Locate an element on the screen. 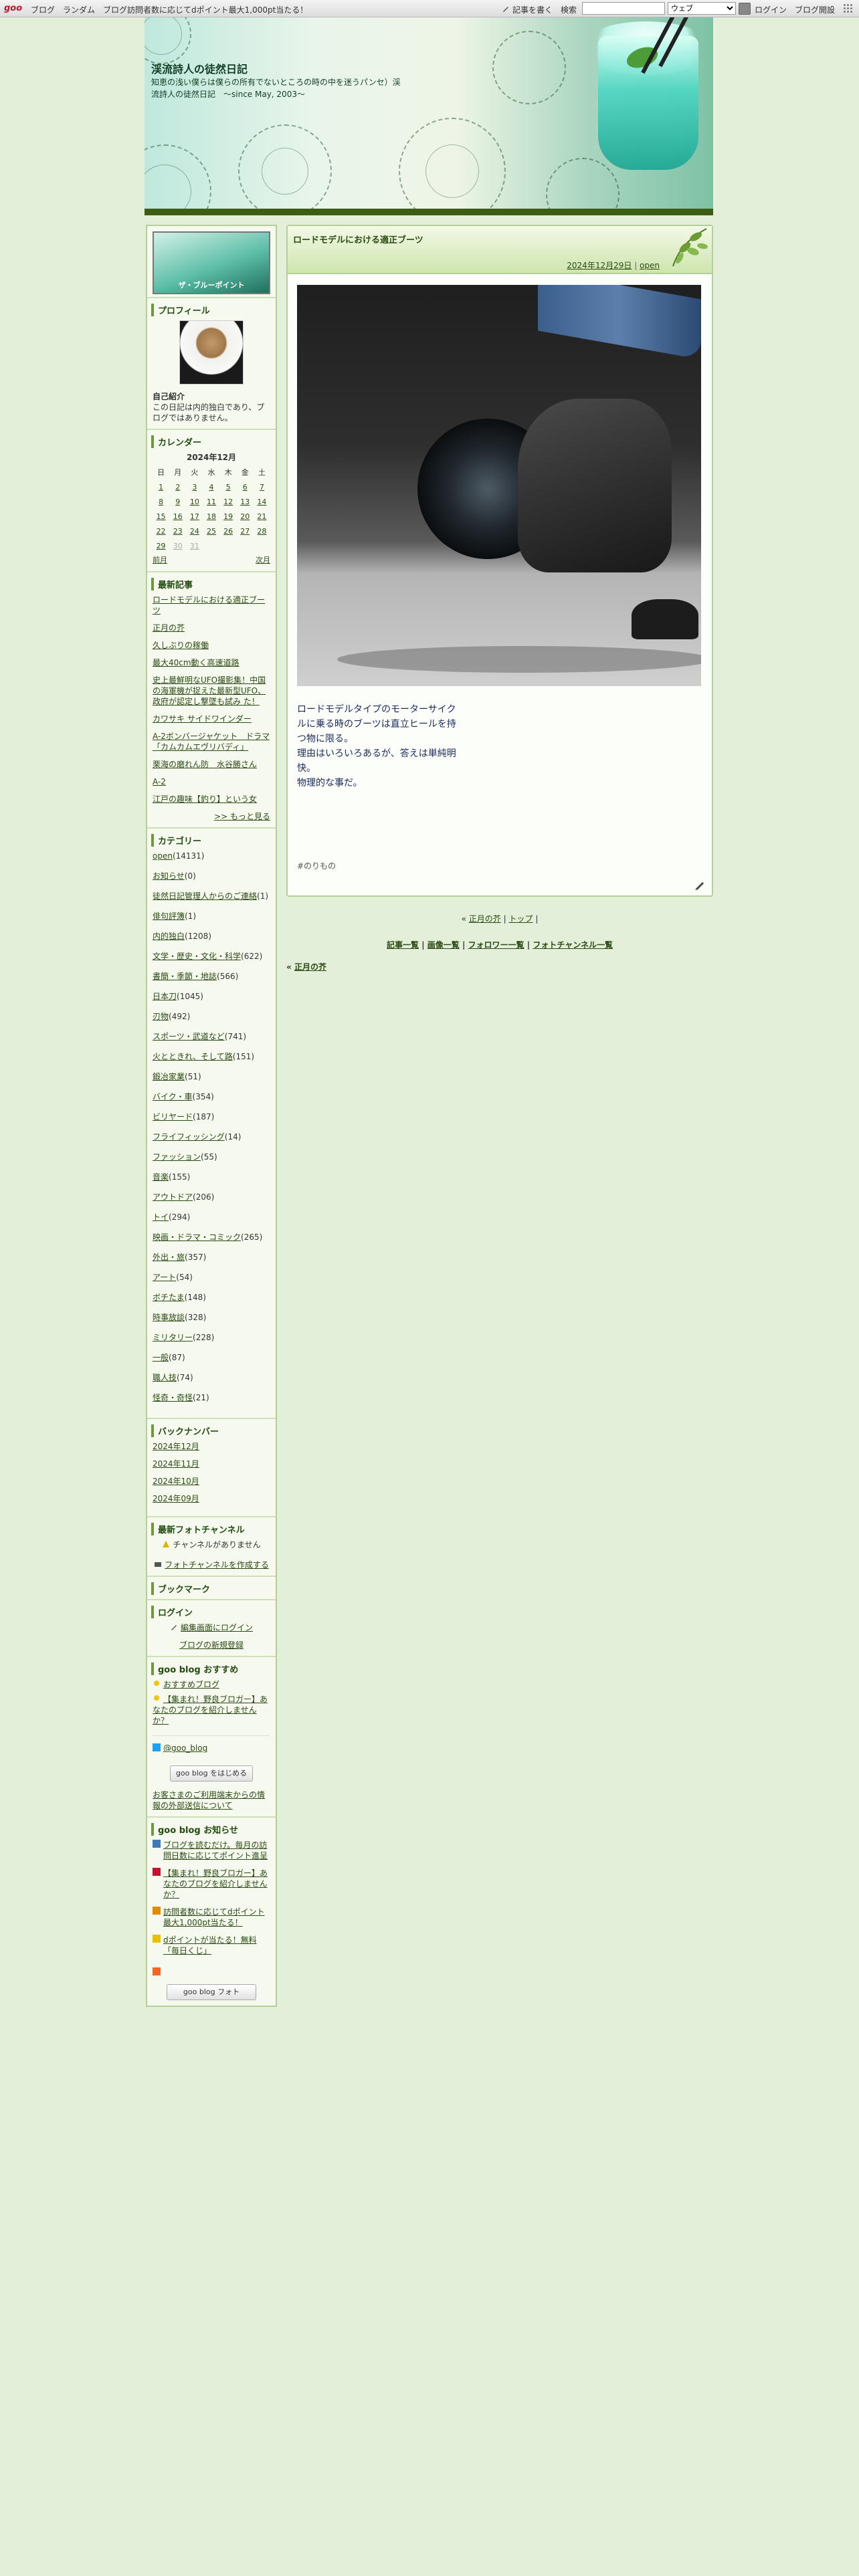 Image resolution: width=859 pixels, height=2576 pixels. category-item: open(14131) is located at coordinates (212, 856).